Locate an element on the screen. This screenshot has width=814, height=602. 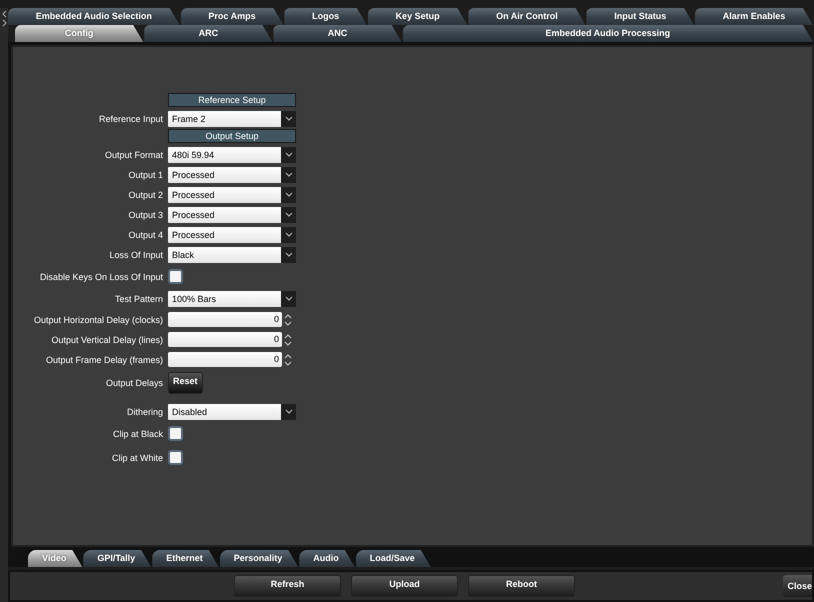
field-label: Loss Of Input is located at coordinates (135, 255).